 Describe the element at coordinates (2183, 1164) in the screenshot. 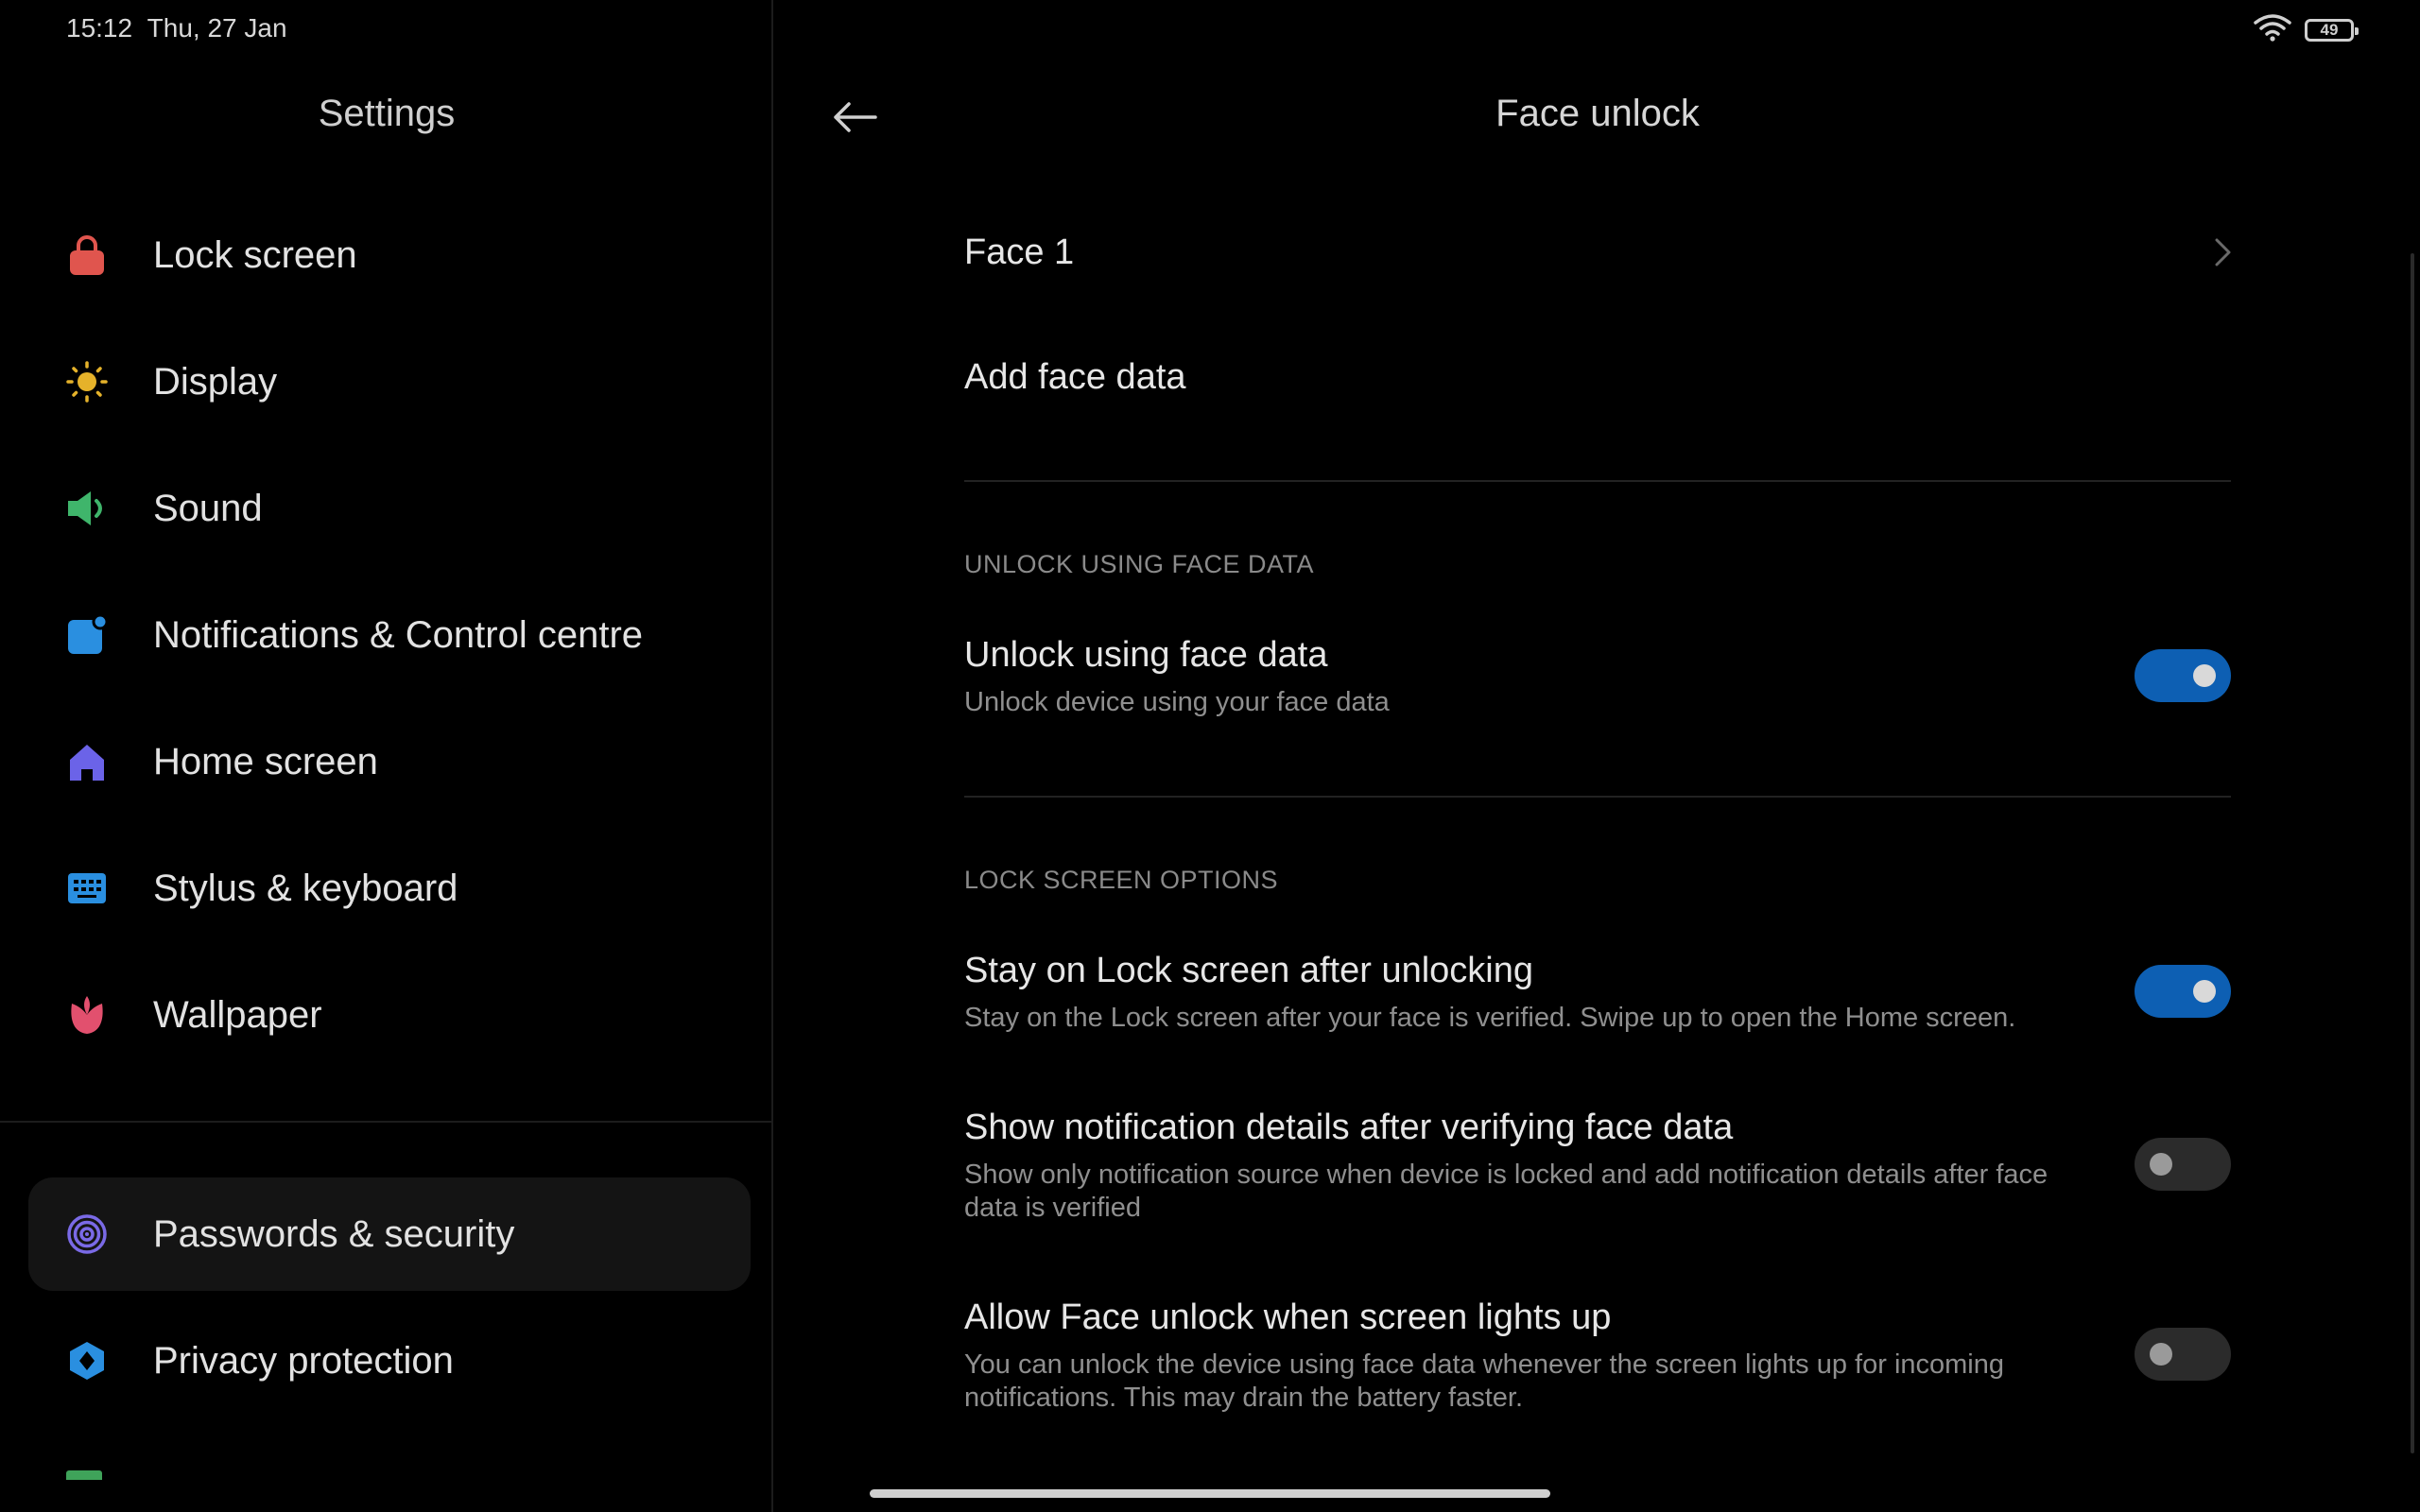

I see `notification-details-toggle` at that location.